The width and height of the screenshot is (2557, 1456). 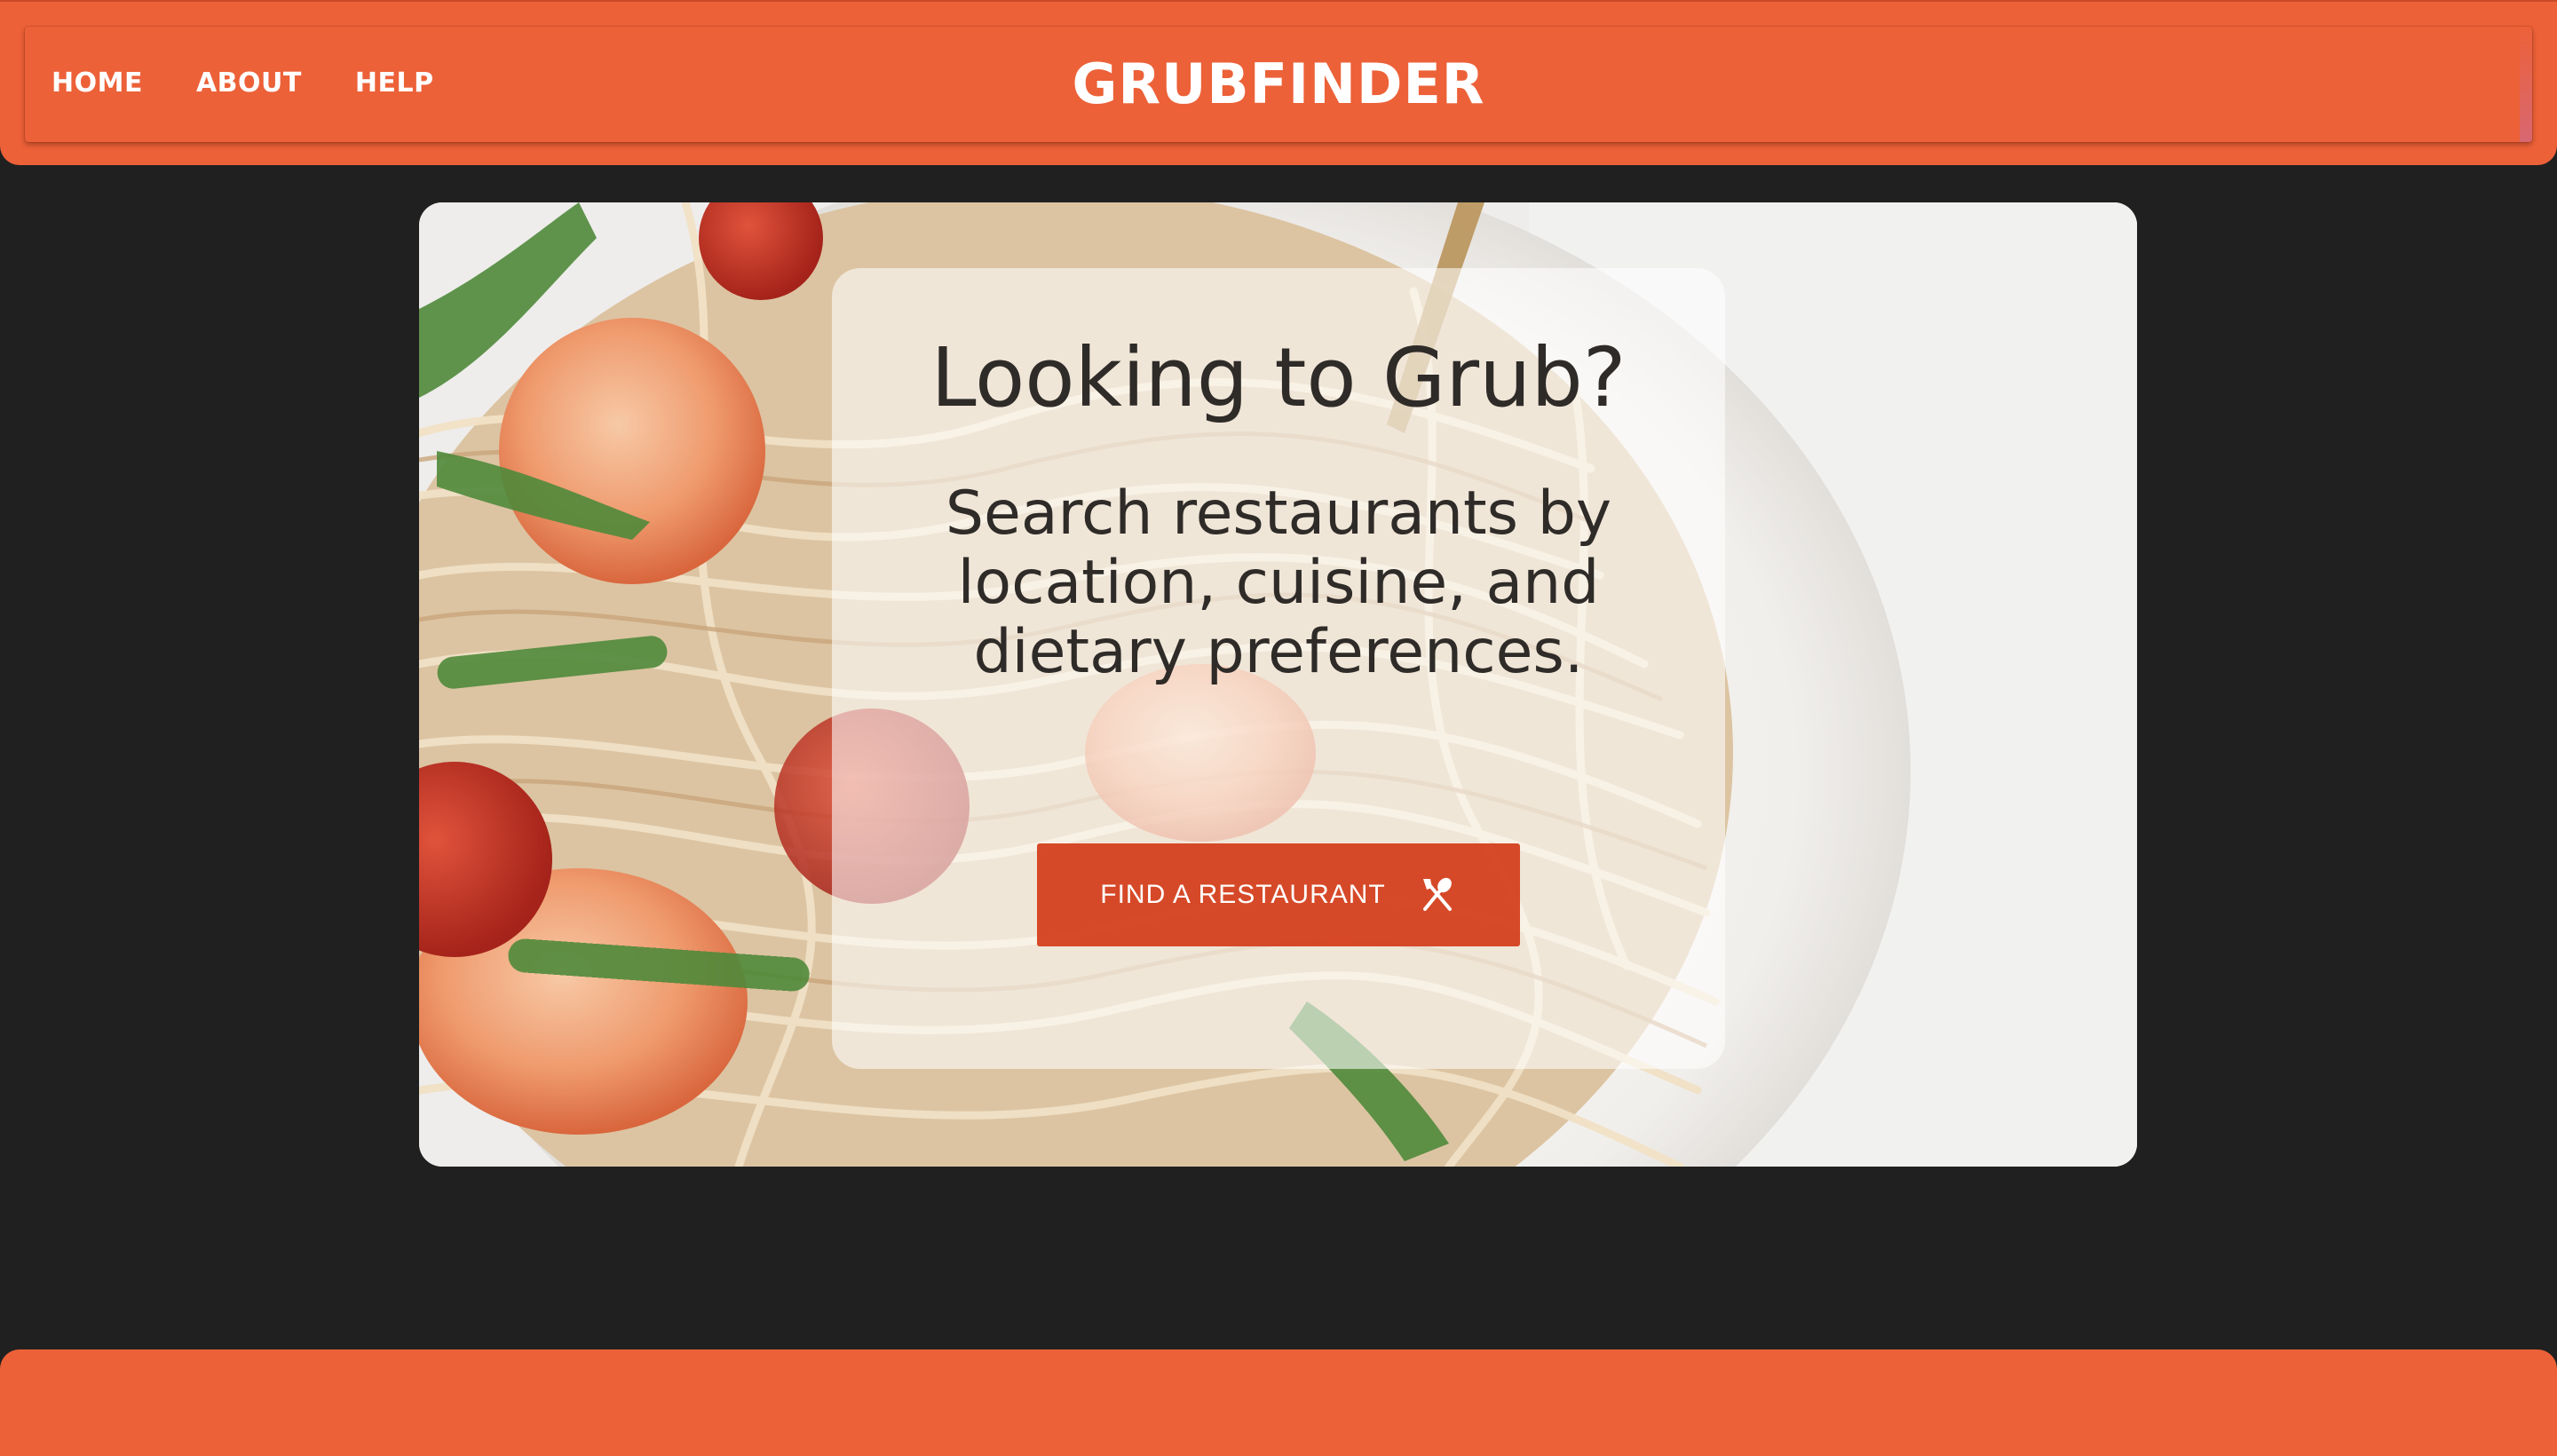 I want to click on find-restaurant-label: FIND A RESTAURANT, so click(x=1243, y=894).